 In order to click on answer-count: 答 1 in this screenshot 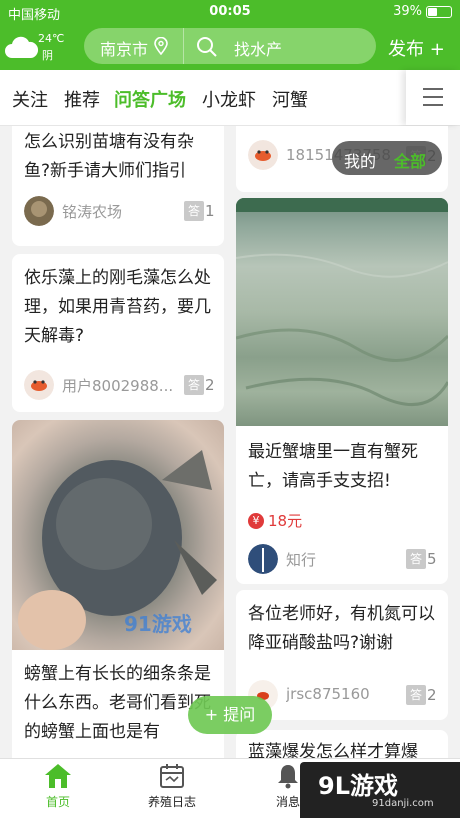, I will do `click(199, 211)`.